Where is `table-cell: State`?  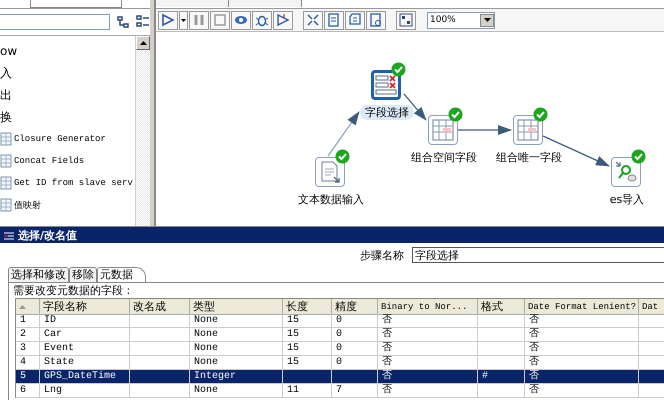
table-cell: State is located at coordinates (59, 362).